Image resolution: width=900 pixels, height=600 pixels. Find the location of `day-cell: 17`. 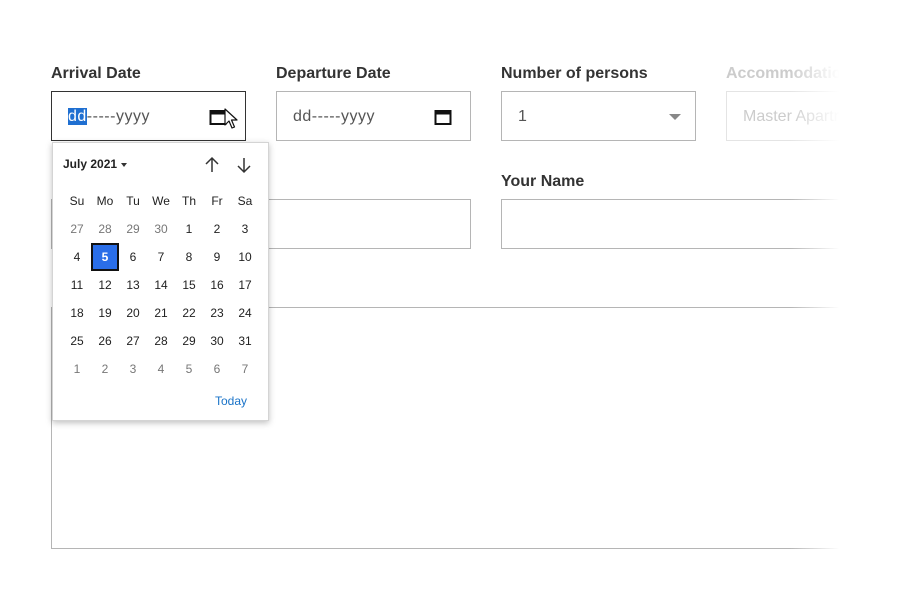

day-cell: 17 is located at coordinates (245, 285).